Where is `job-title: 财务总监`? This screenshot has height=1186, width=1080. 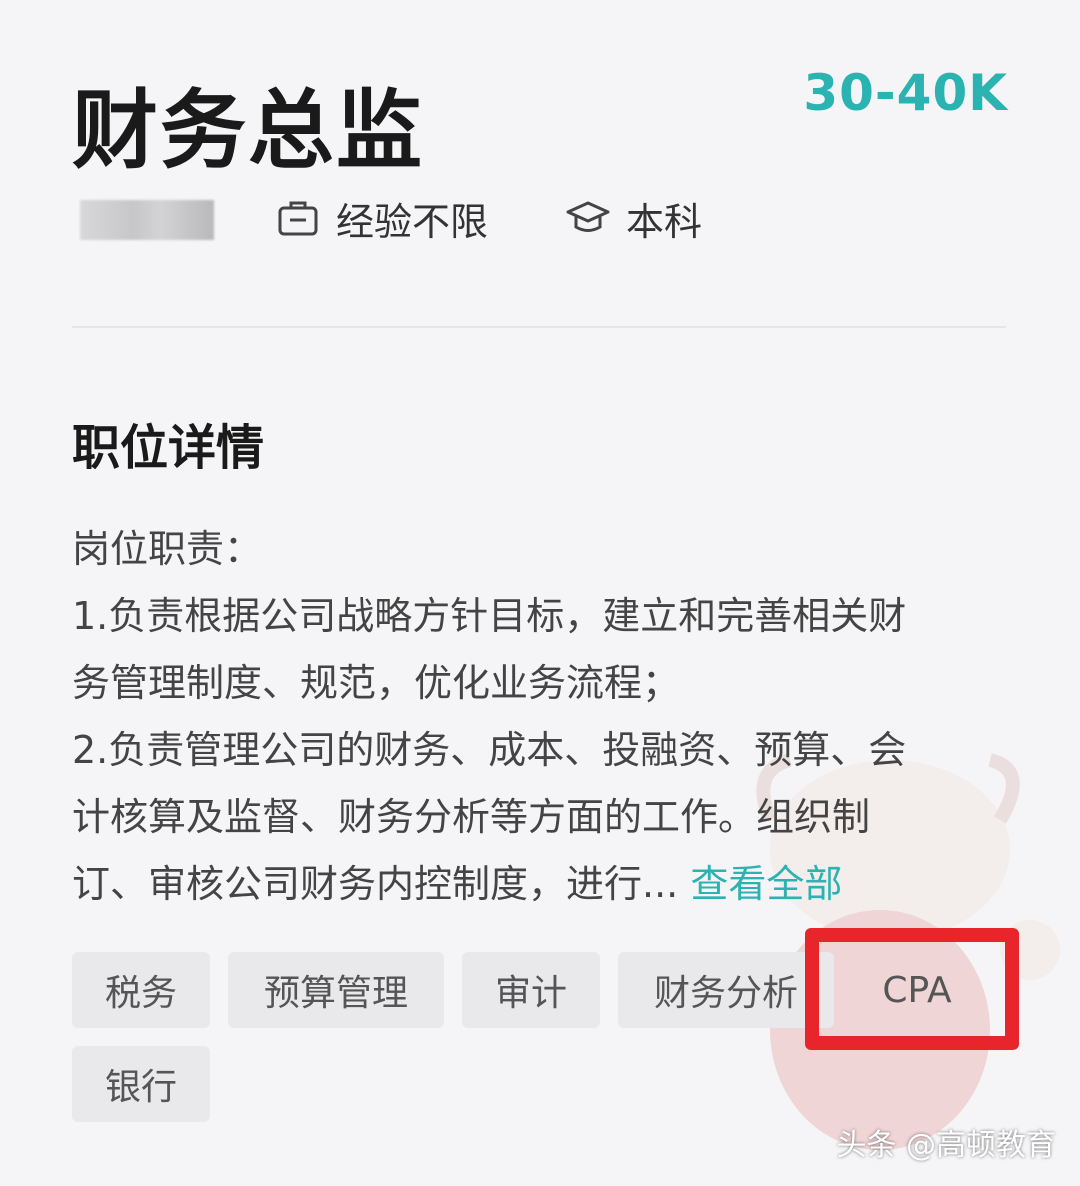
job-title: 财务总监 is located at coordinates (248, 131).